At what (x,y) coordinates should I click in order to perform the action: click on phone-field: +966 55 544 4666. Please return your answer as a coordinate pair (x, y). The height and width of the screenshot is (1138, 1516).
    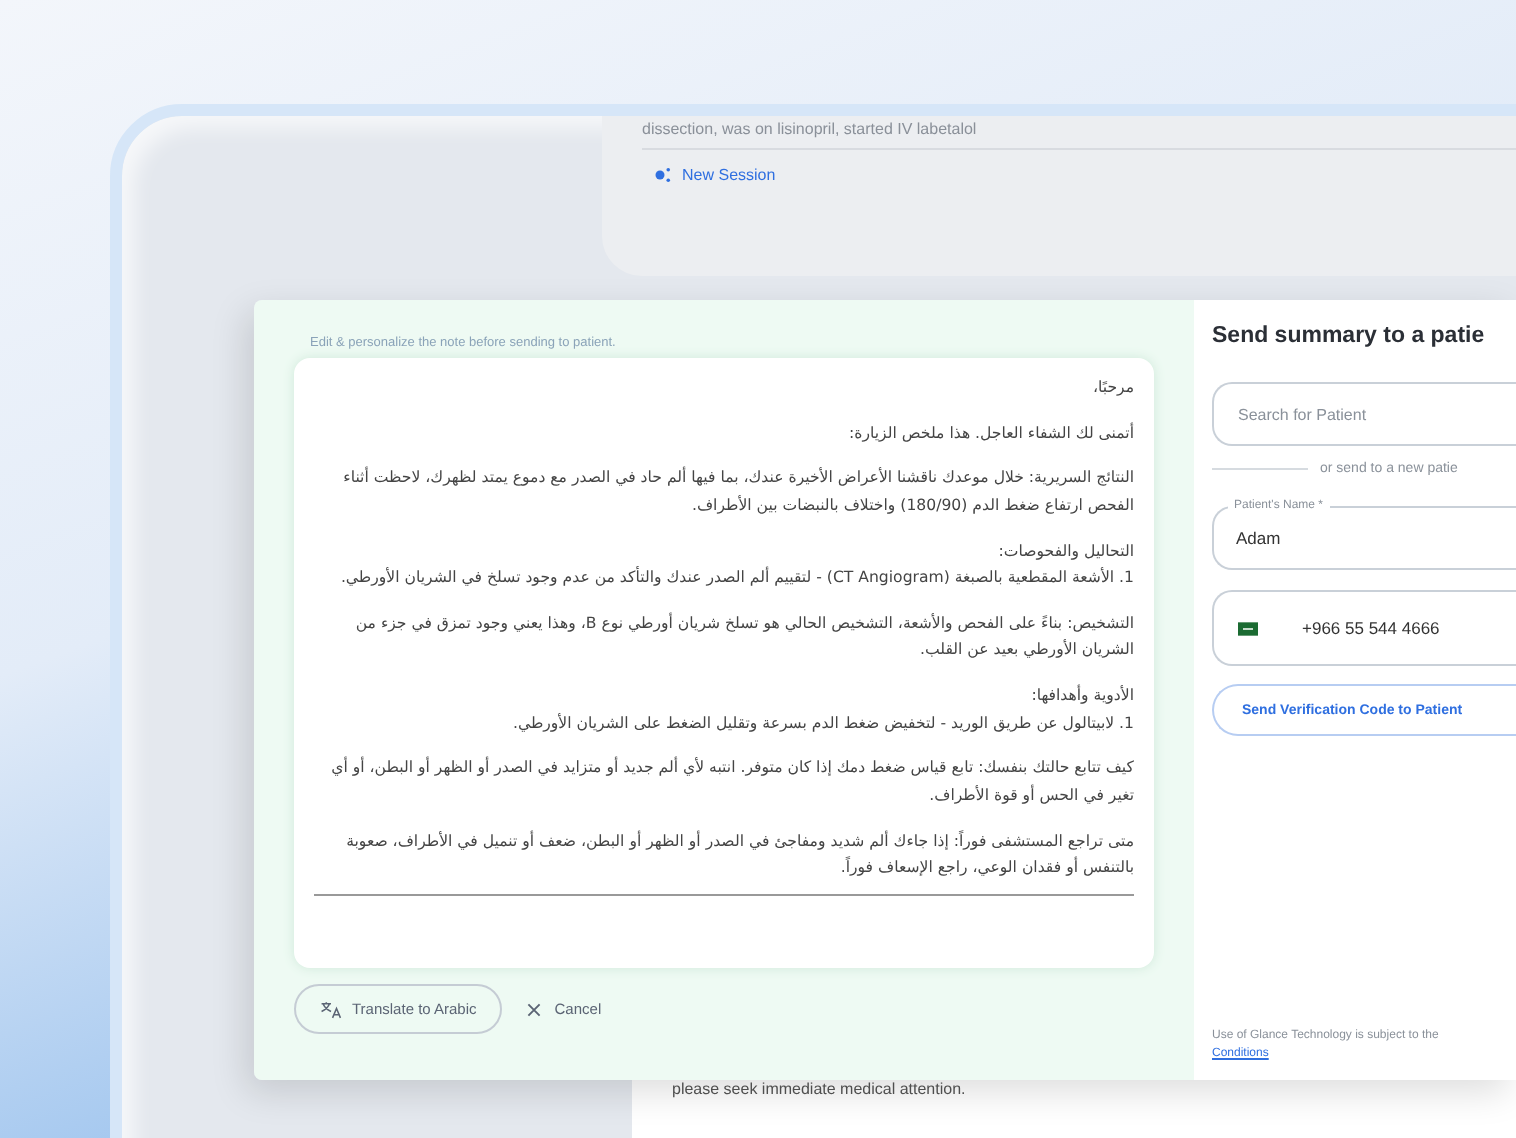
    Looking at the image, I should click on (1364, 628).